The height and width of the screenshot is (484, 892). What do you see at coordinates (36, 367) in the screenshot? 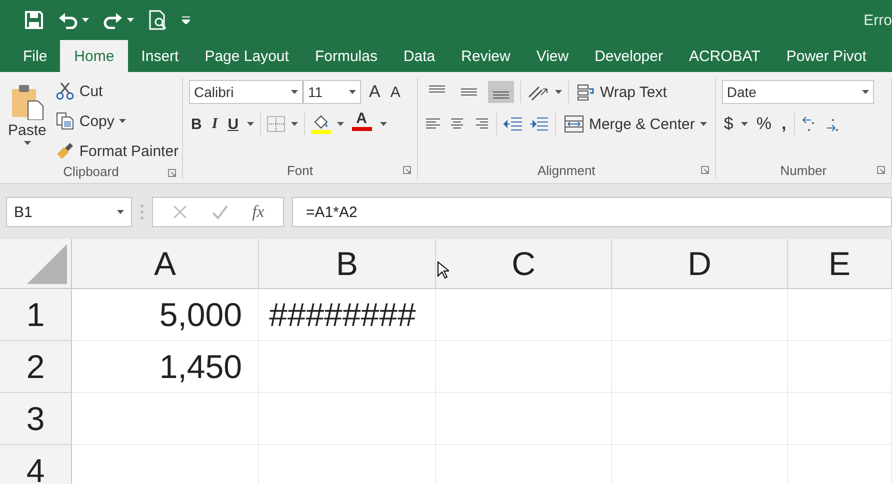
I see `row-header: 2` at bounding box center [36, 367].